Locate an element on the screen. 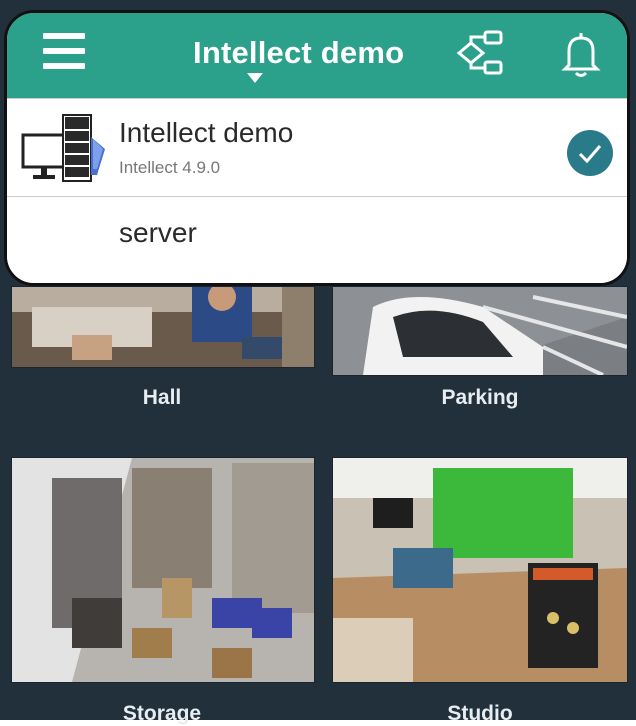  camera-tile-studio is located at coordinates (480, 570).